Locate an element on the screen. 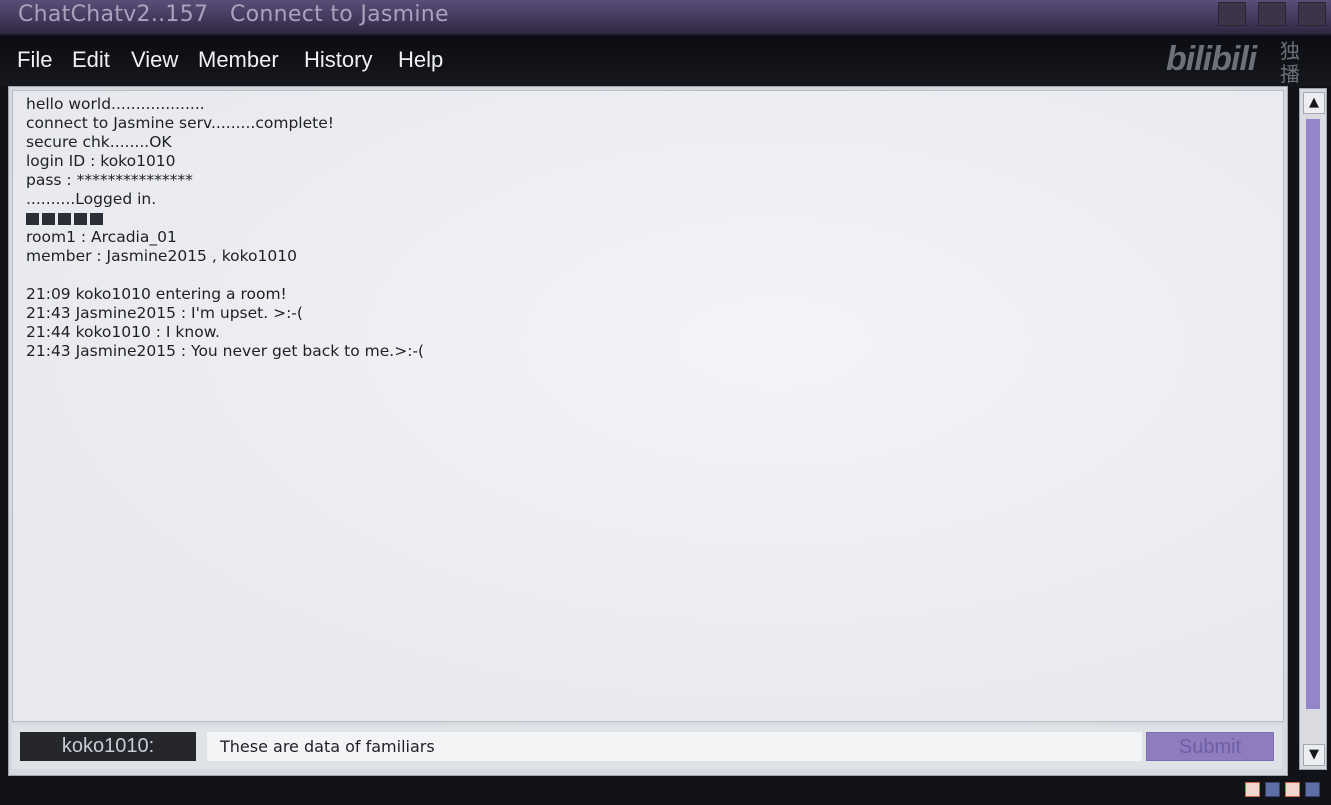  log-line: member : Jasmine2015 , koko1010 is located at coordinates (161, 256).